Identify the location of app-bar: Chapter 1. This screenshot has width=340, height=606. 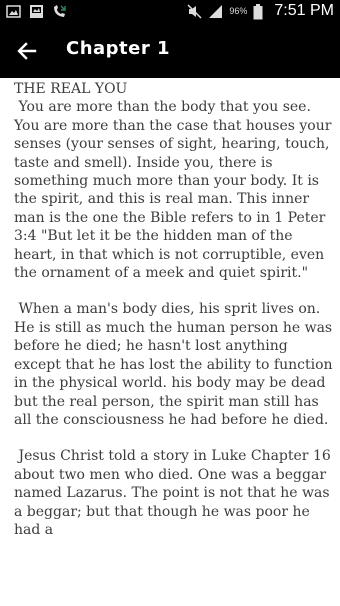
(170, 51).